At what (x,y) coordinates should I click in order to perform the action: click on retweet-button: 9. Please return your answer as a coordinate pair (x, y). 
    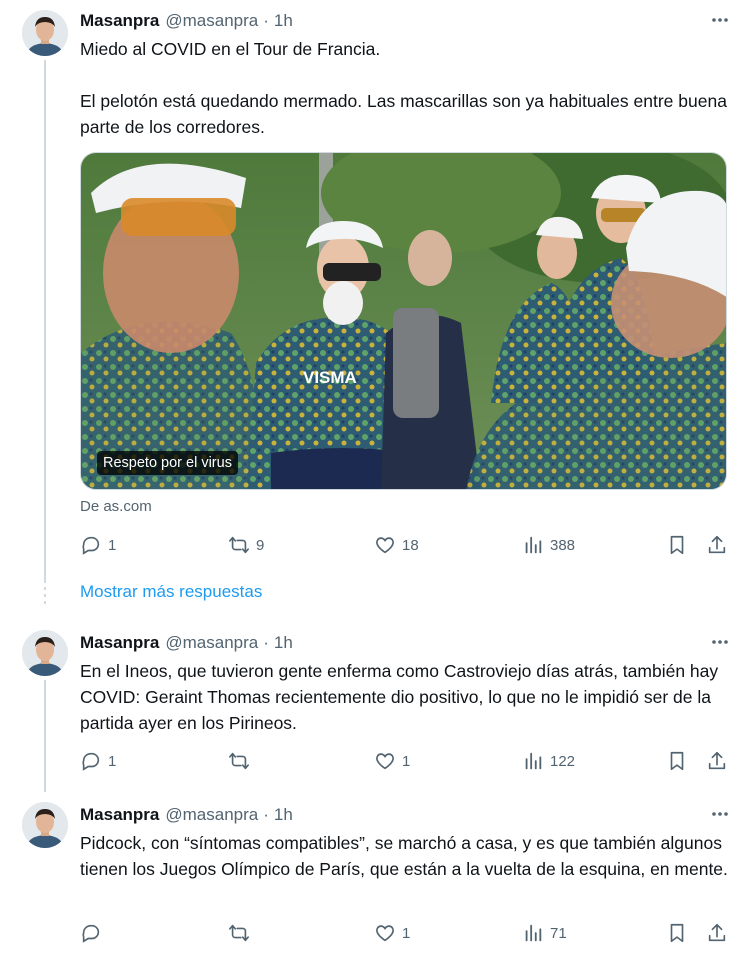
    Looking at the image, I should click on (246, 545).